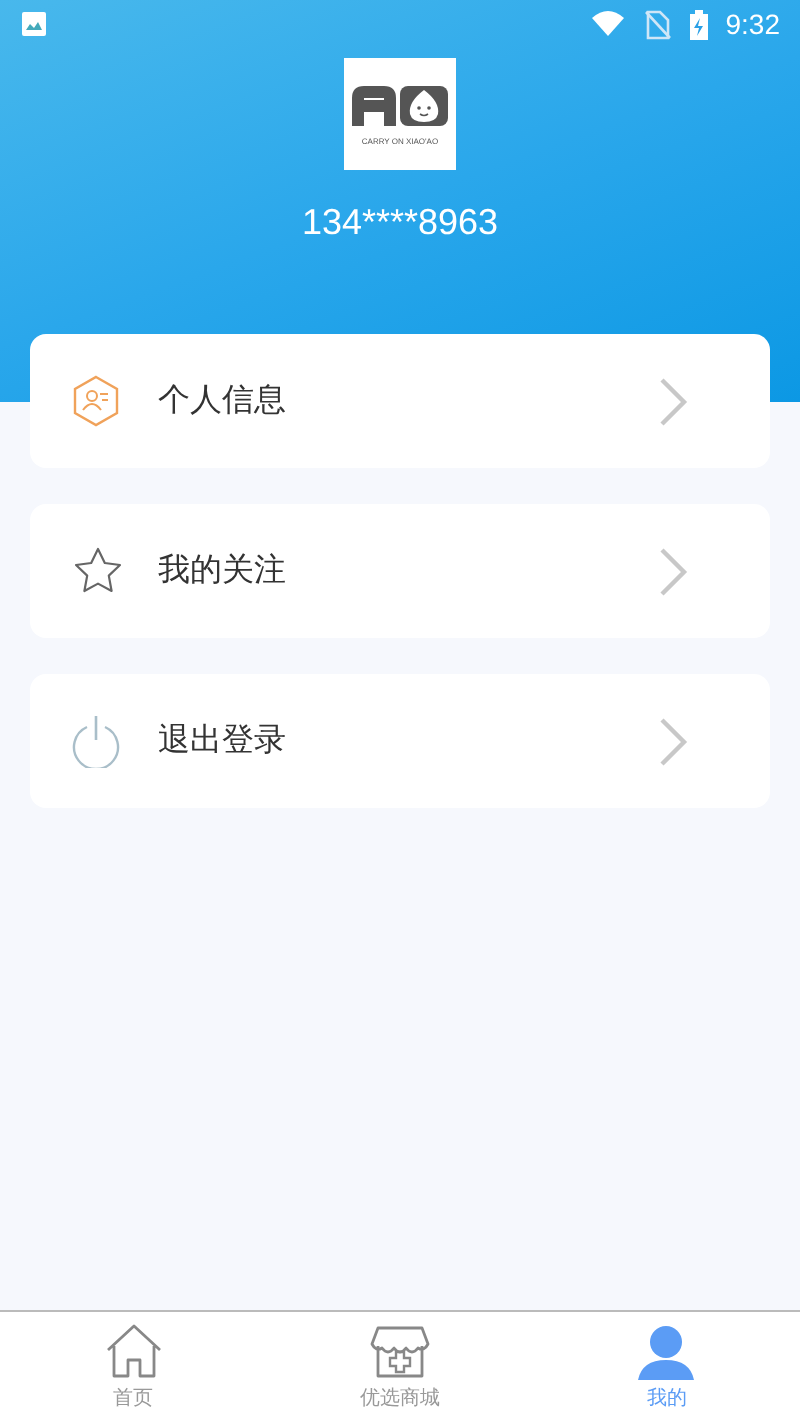 The height and width of the screenshot is (1422, 800). What do you see at coordinates (133, 1352) in the screenshot?
I see `home-icon` at bounding box center [133, 1352].